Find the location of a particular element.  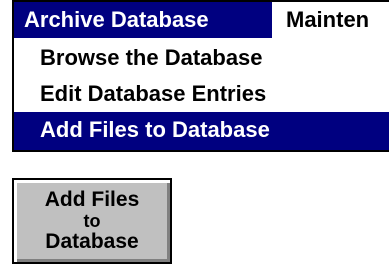

menu-item-edit-database-entries: Edit Database Entries is located at coordinates (201, 94).